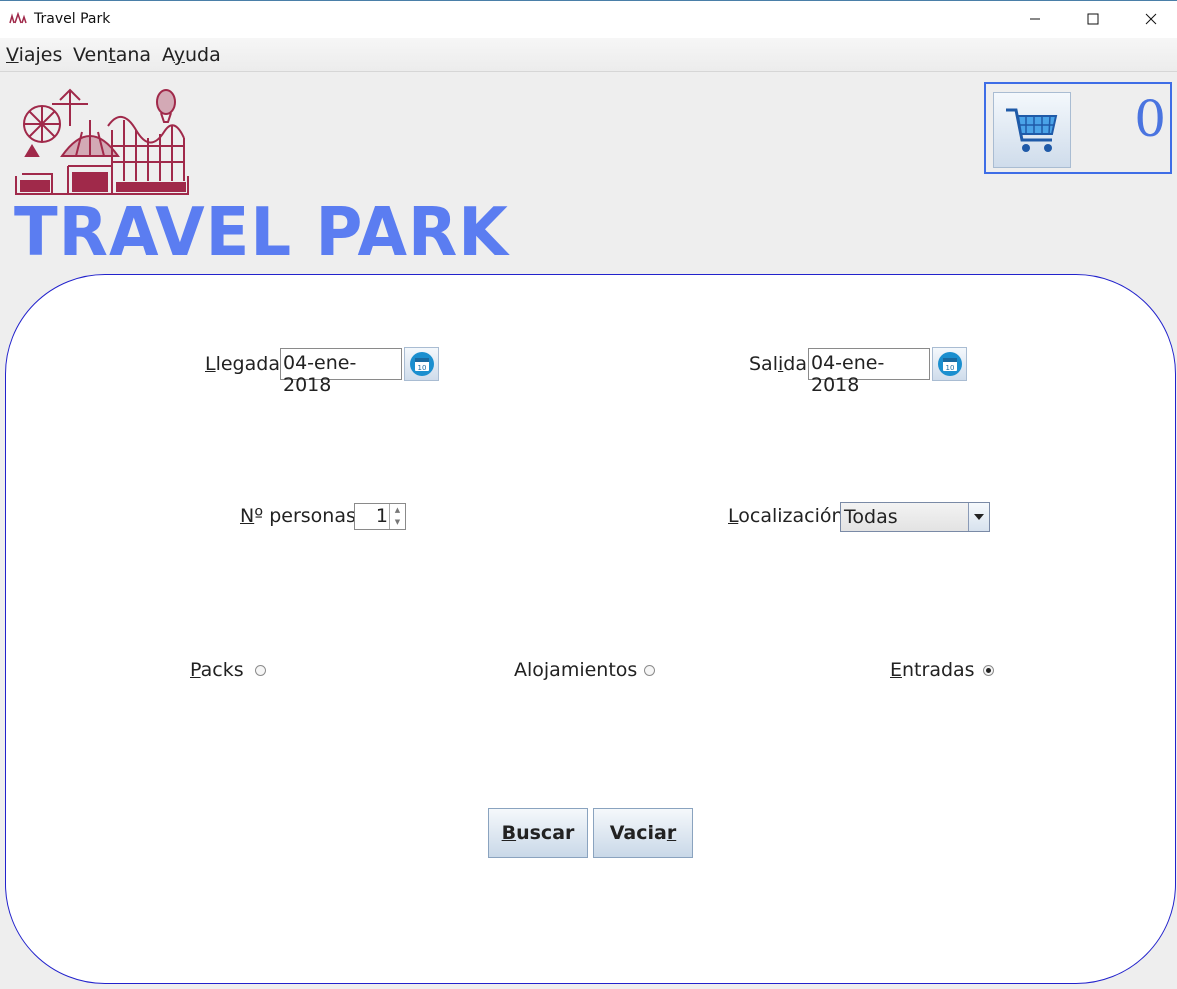 Image resolution: width=1177 pixels, height=989 pixels. Describe the element at coordinates (638, 833) in the screenshot. I see `vaciar-label: Vacia` at that location.